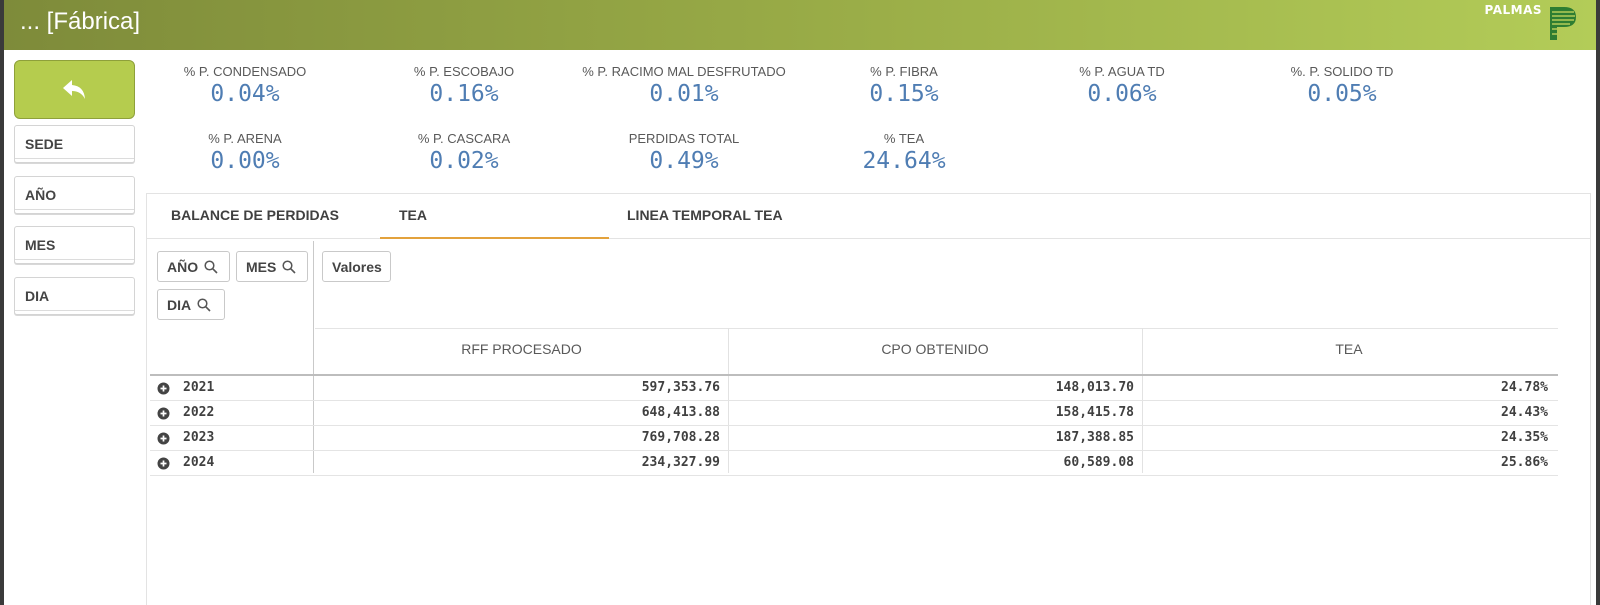 The width and height of the screenshot is (1600, 605). I want to click on kpi-escobajo: % P. ESCOBAJO 0.16%, so click(464, 85).